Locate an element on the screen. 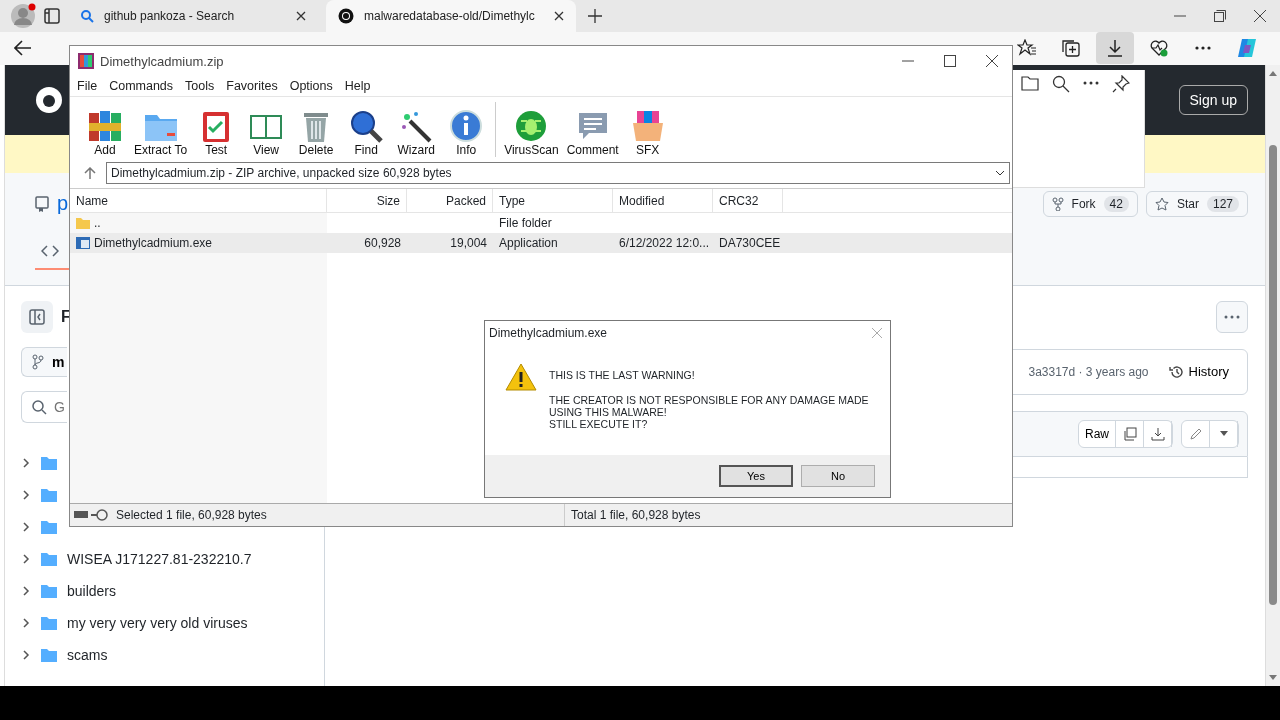 This screenshot has width=1280, height=720. star-icon is located at coordinates (1161, 203).